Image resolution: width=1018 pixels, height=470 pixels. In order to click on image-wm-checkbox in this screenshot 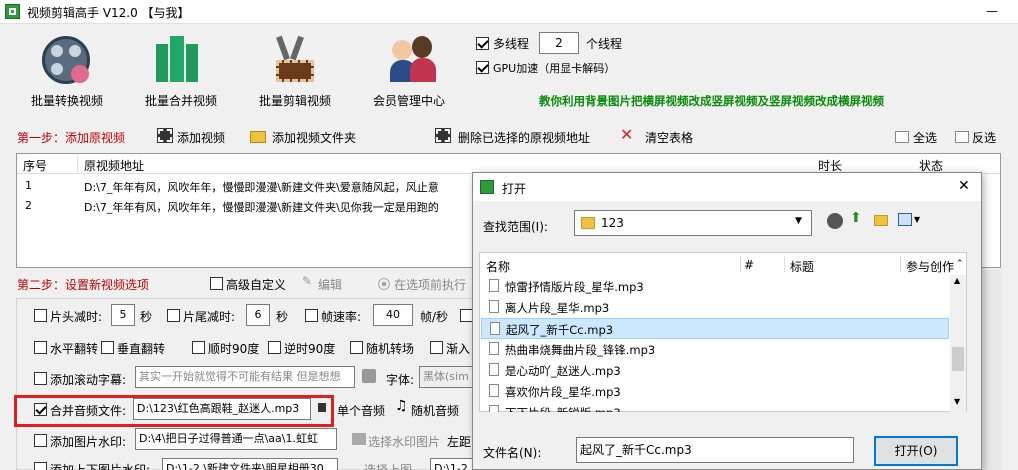, I will do `click(40, 440)`.